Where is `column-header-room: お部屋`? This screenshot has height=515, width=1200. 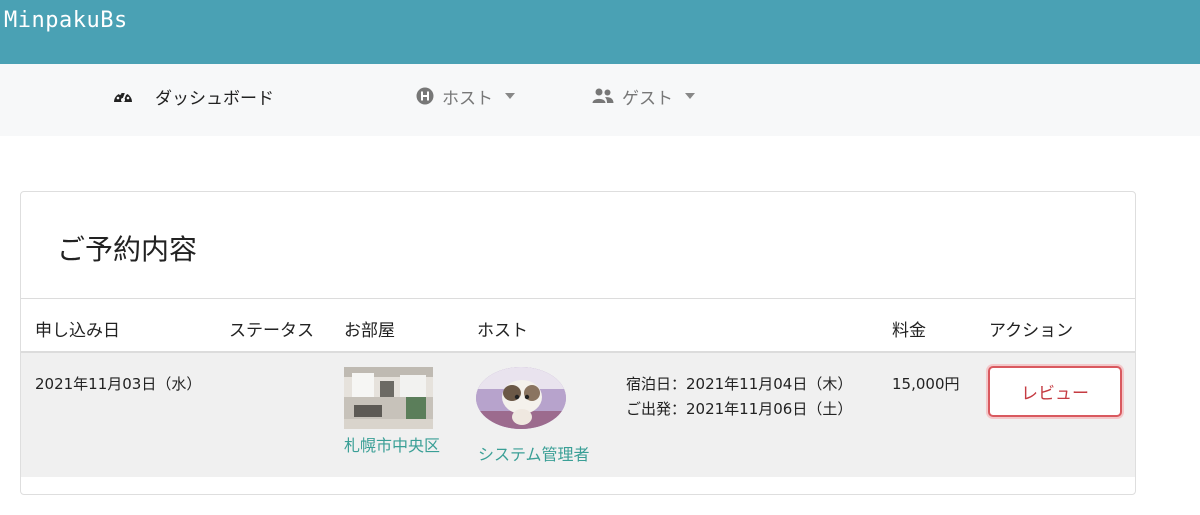 column-header-room: お部屋 is located at coordinates (369, 331).